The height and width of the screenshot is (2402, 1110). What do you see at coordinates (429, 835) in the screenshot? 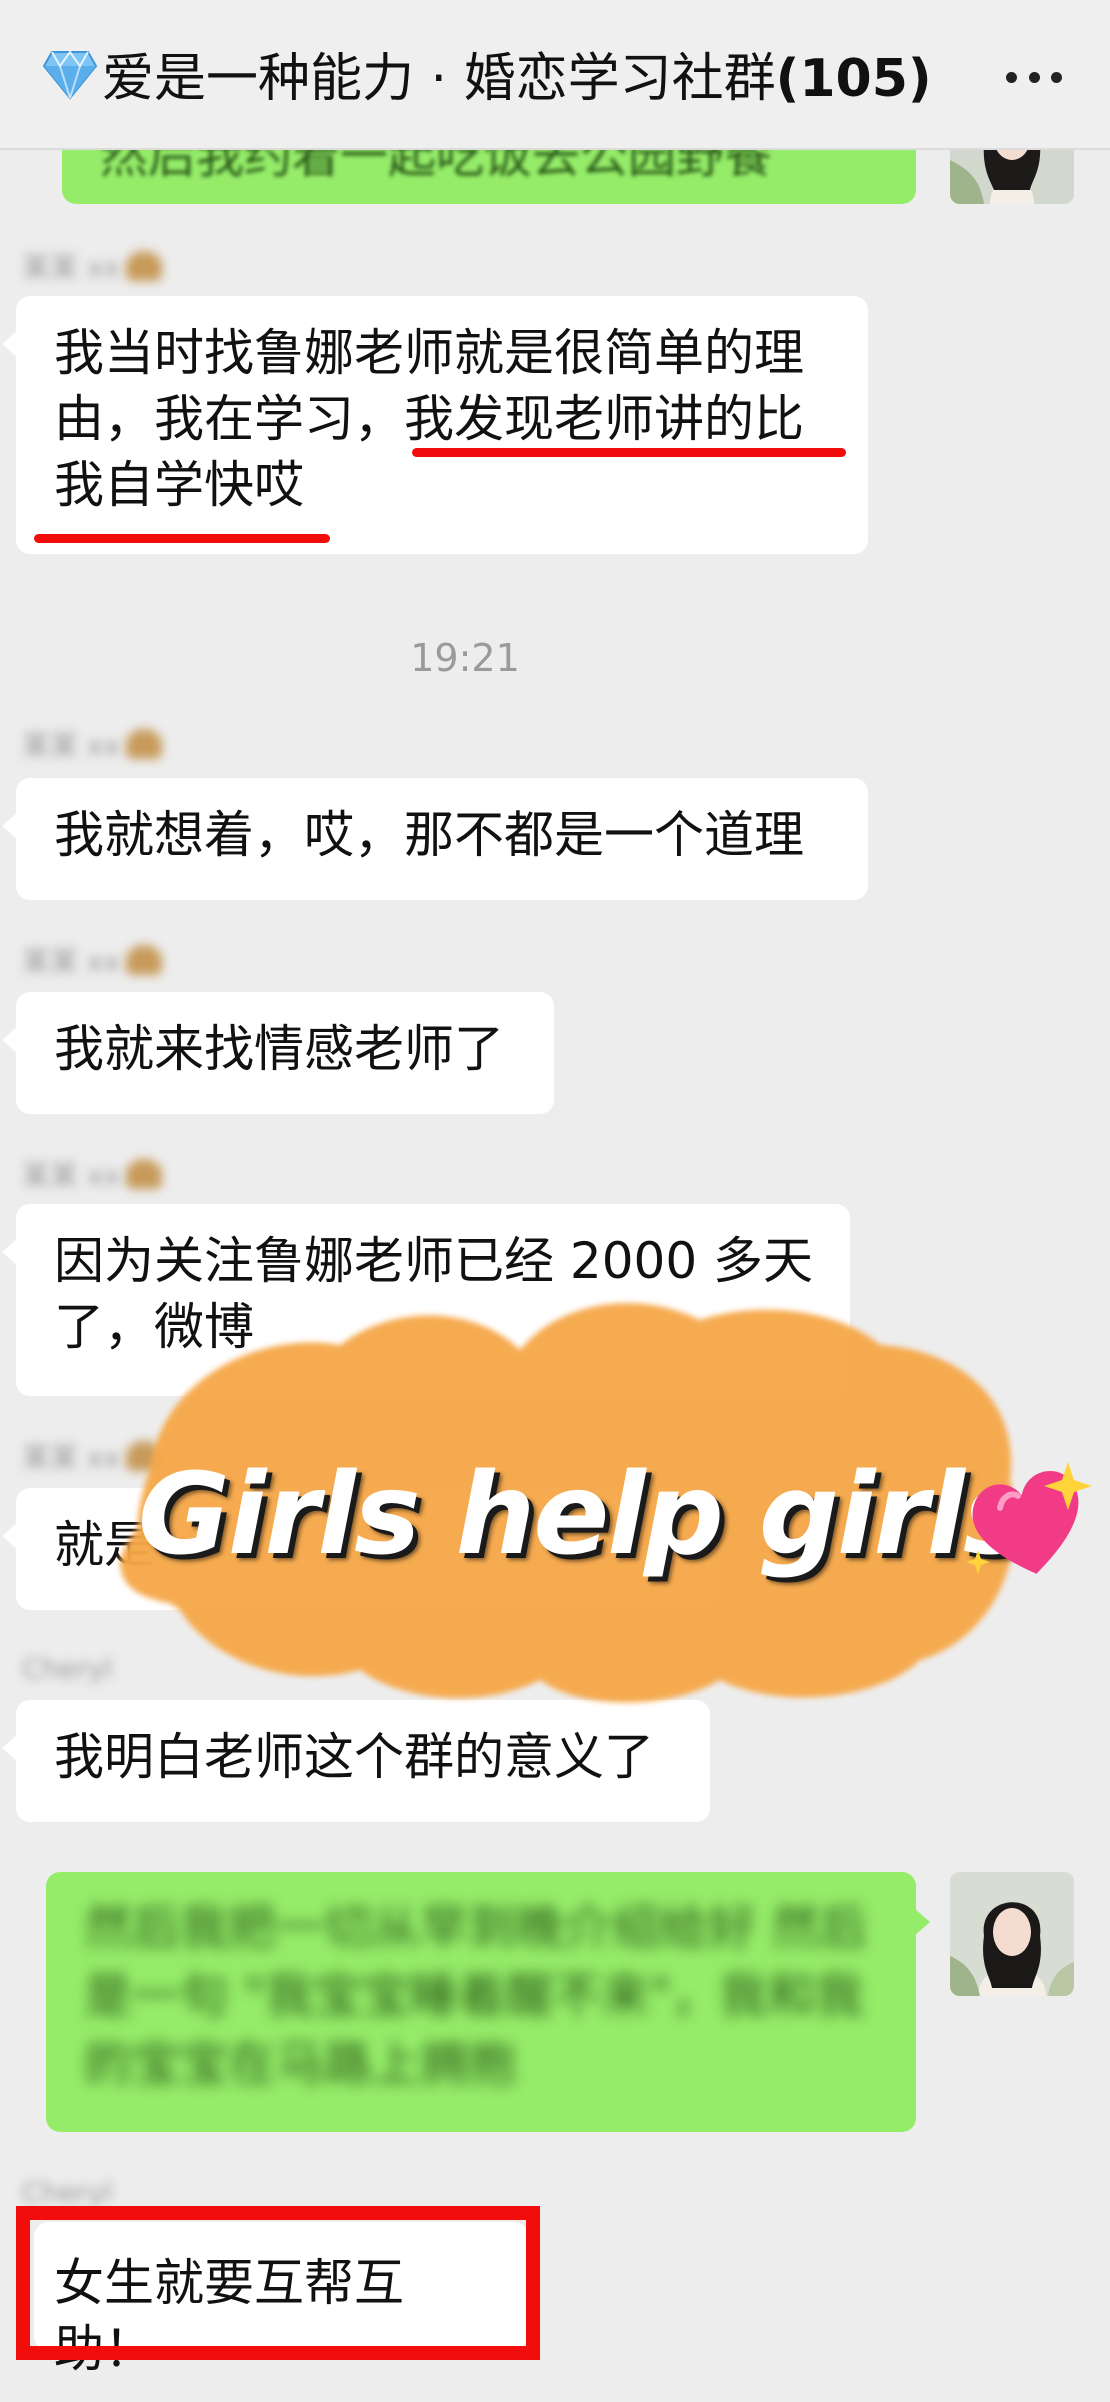
I see `message-text: 我就想着，哎，那不都是一个道理` at bounding box center [429, 835].